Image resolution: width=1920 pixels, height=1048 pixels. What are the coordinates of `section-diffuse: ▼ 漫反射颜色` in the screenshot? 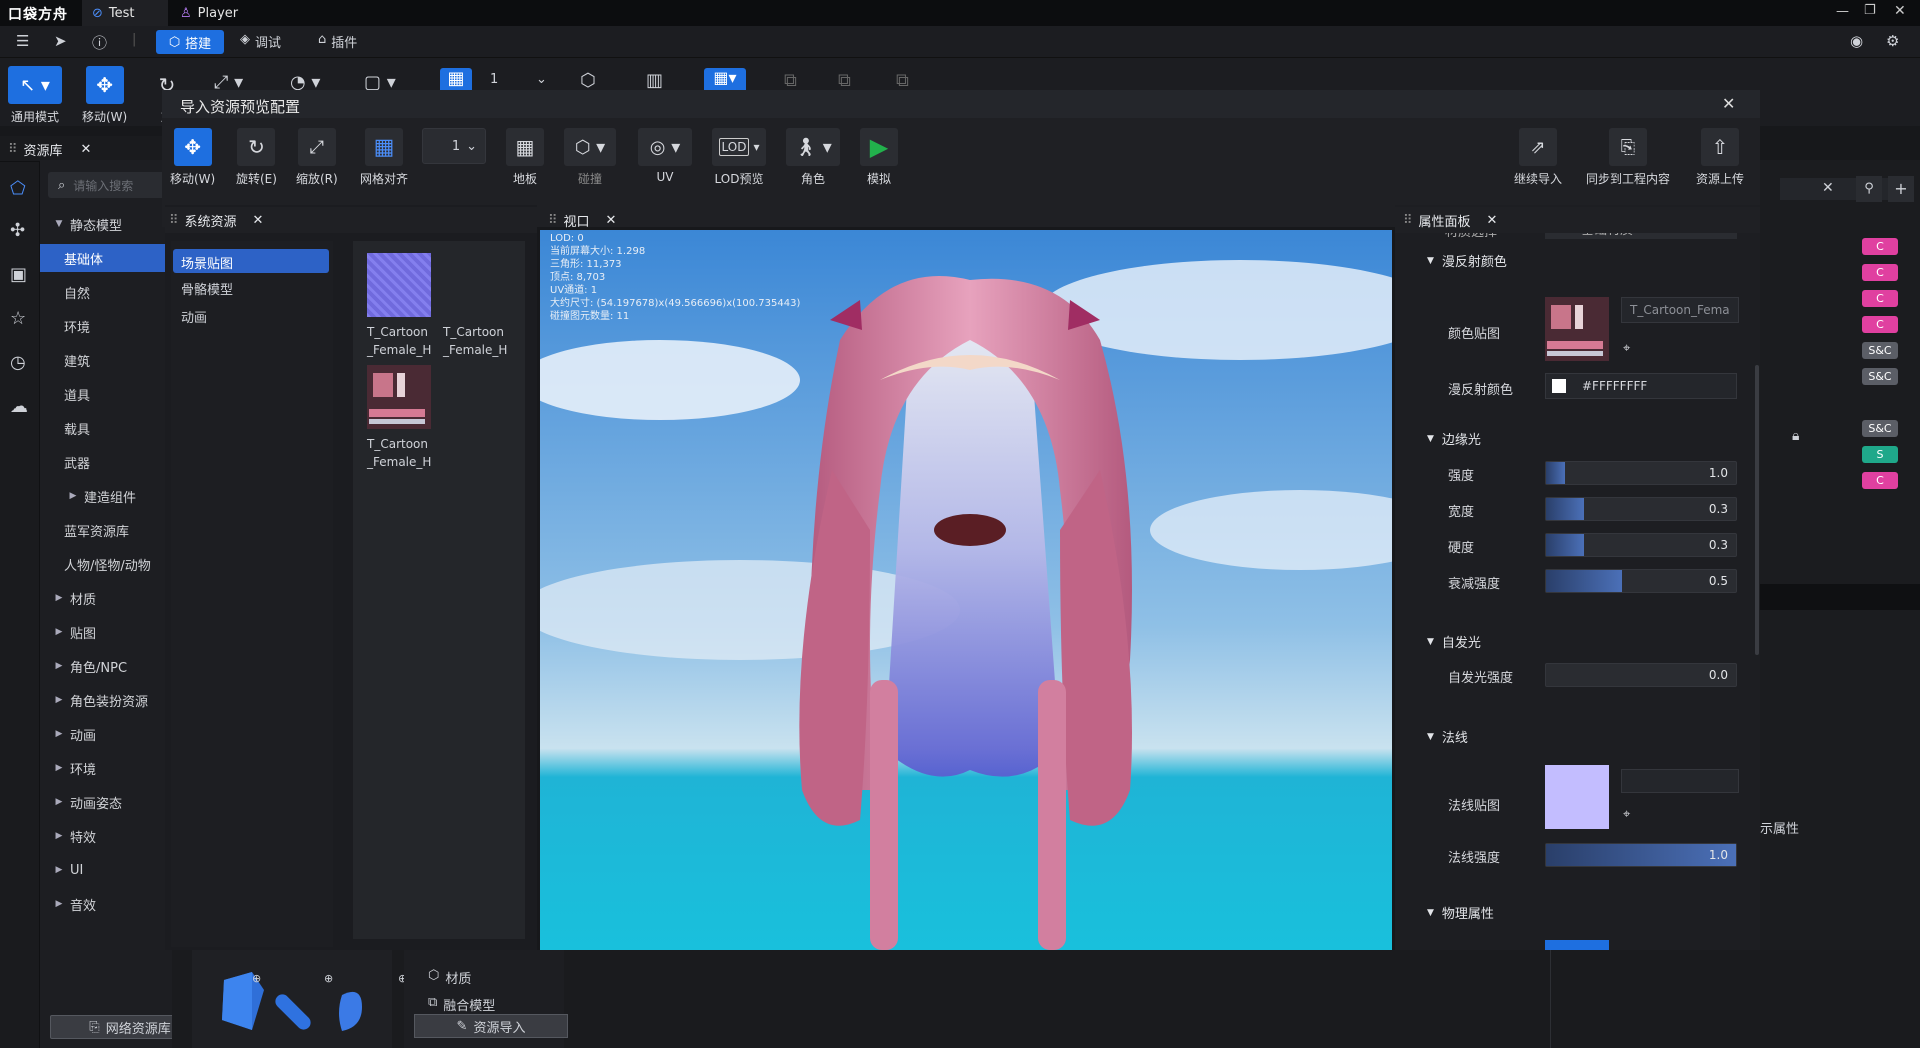 It's located at (1467, 260).